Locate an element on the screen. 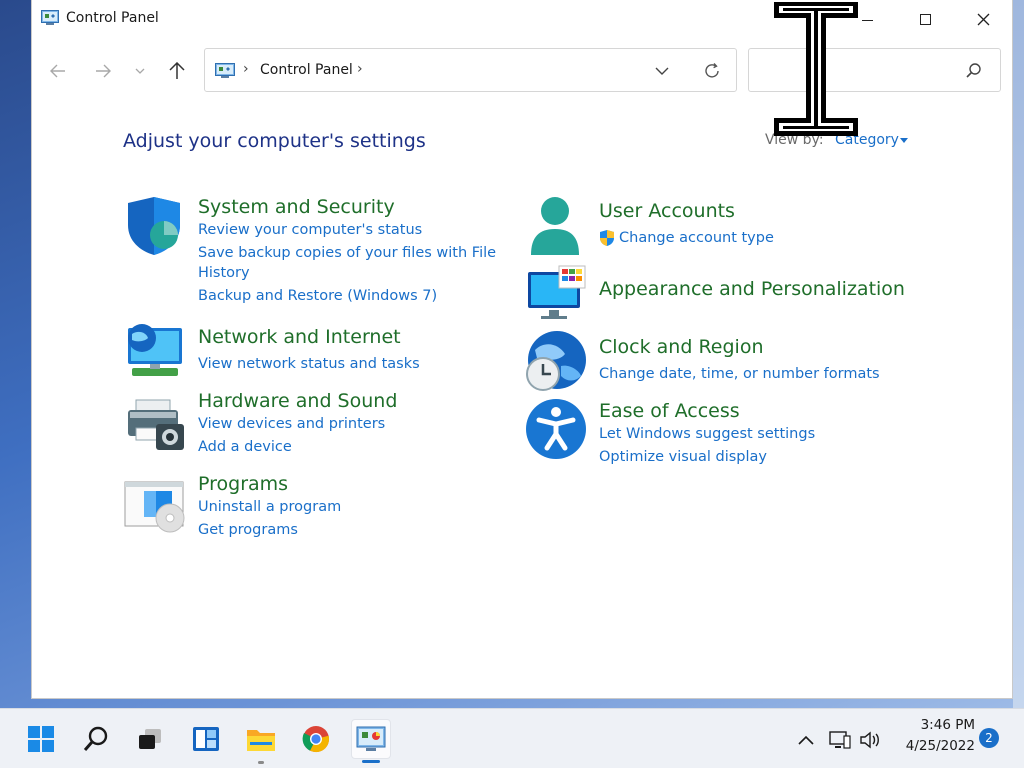 This screenshot has height=768, width=1024. title-bar: Control Panel is located at coordinates (522, 19).